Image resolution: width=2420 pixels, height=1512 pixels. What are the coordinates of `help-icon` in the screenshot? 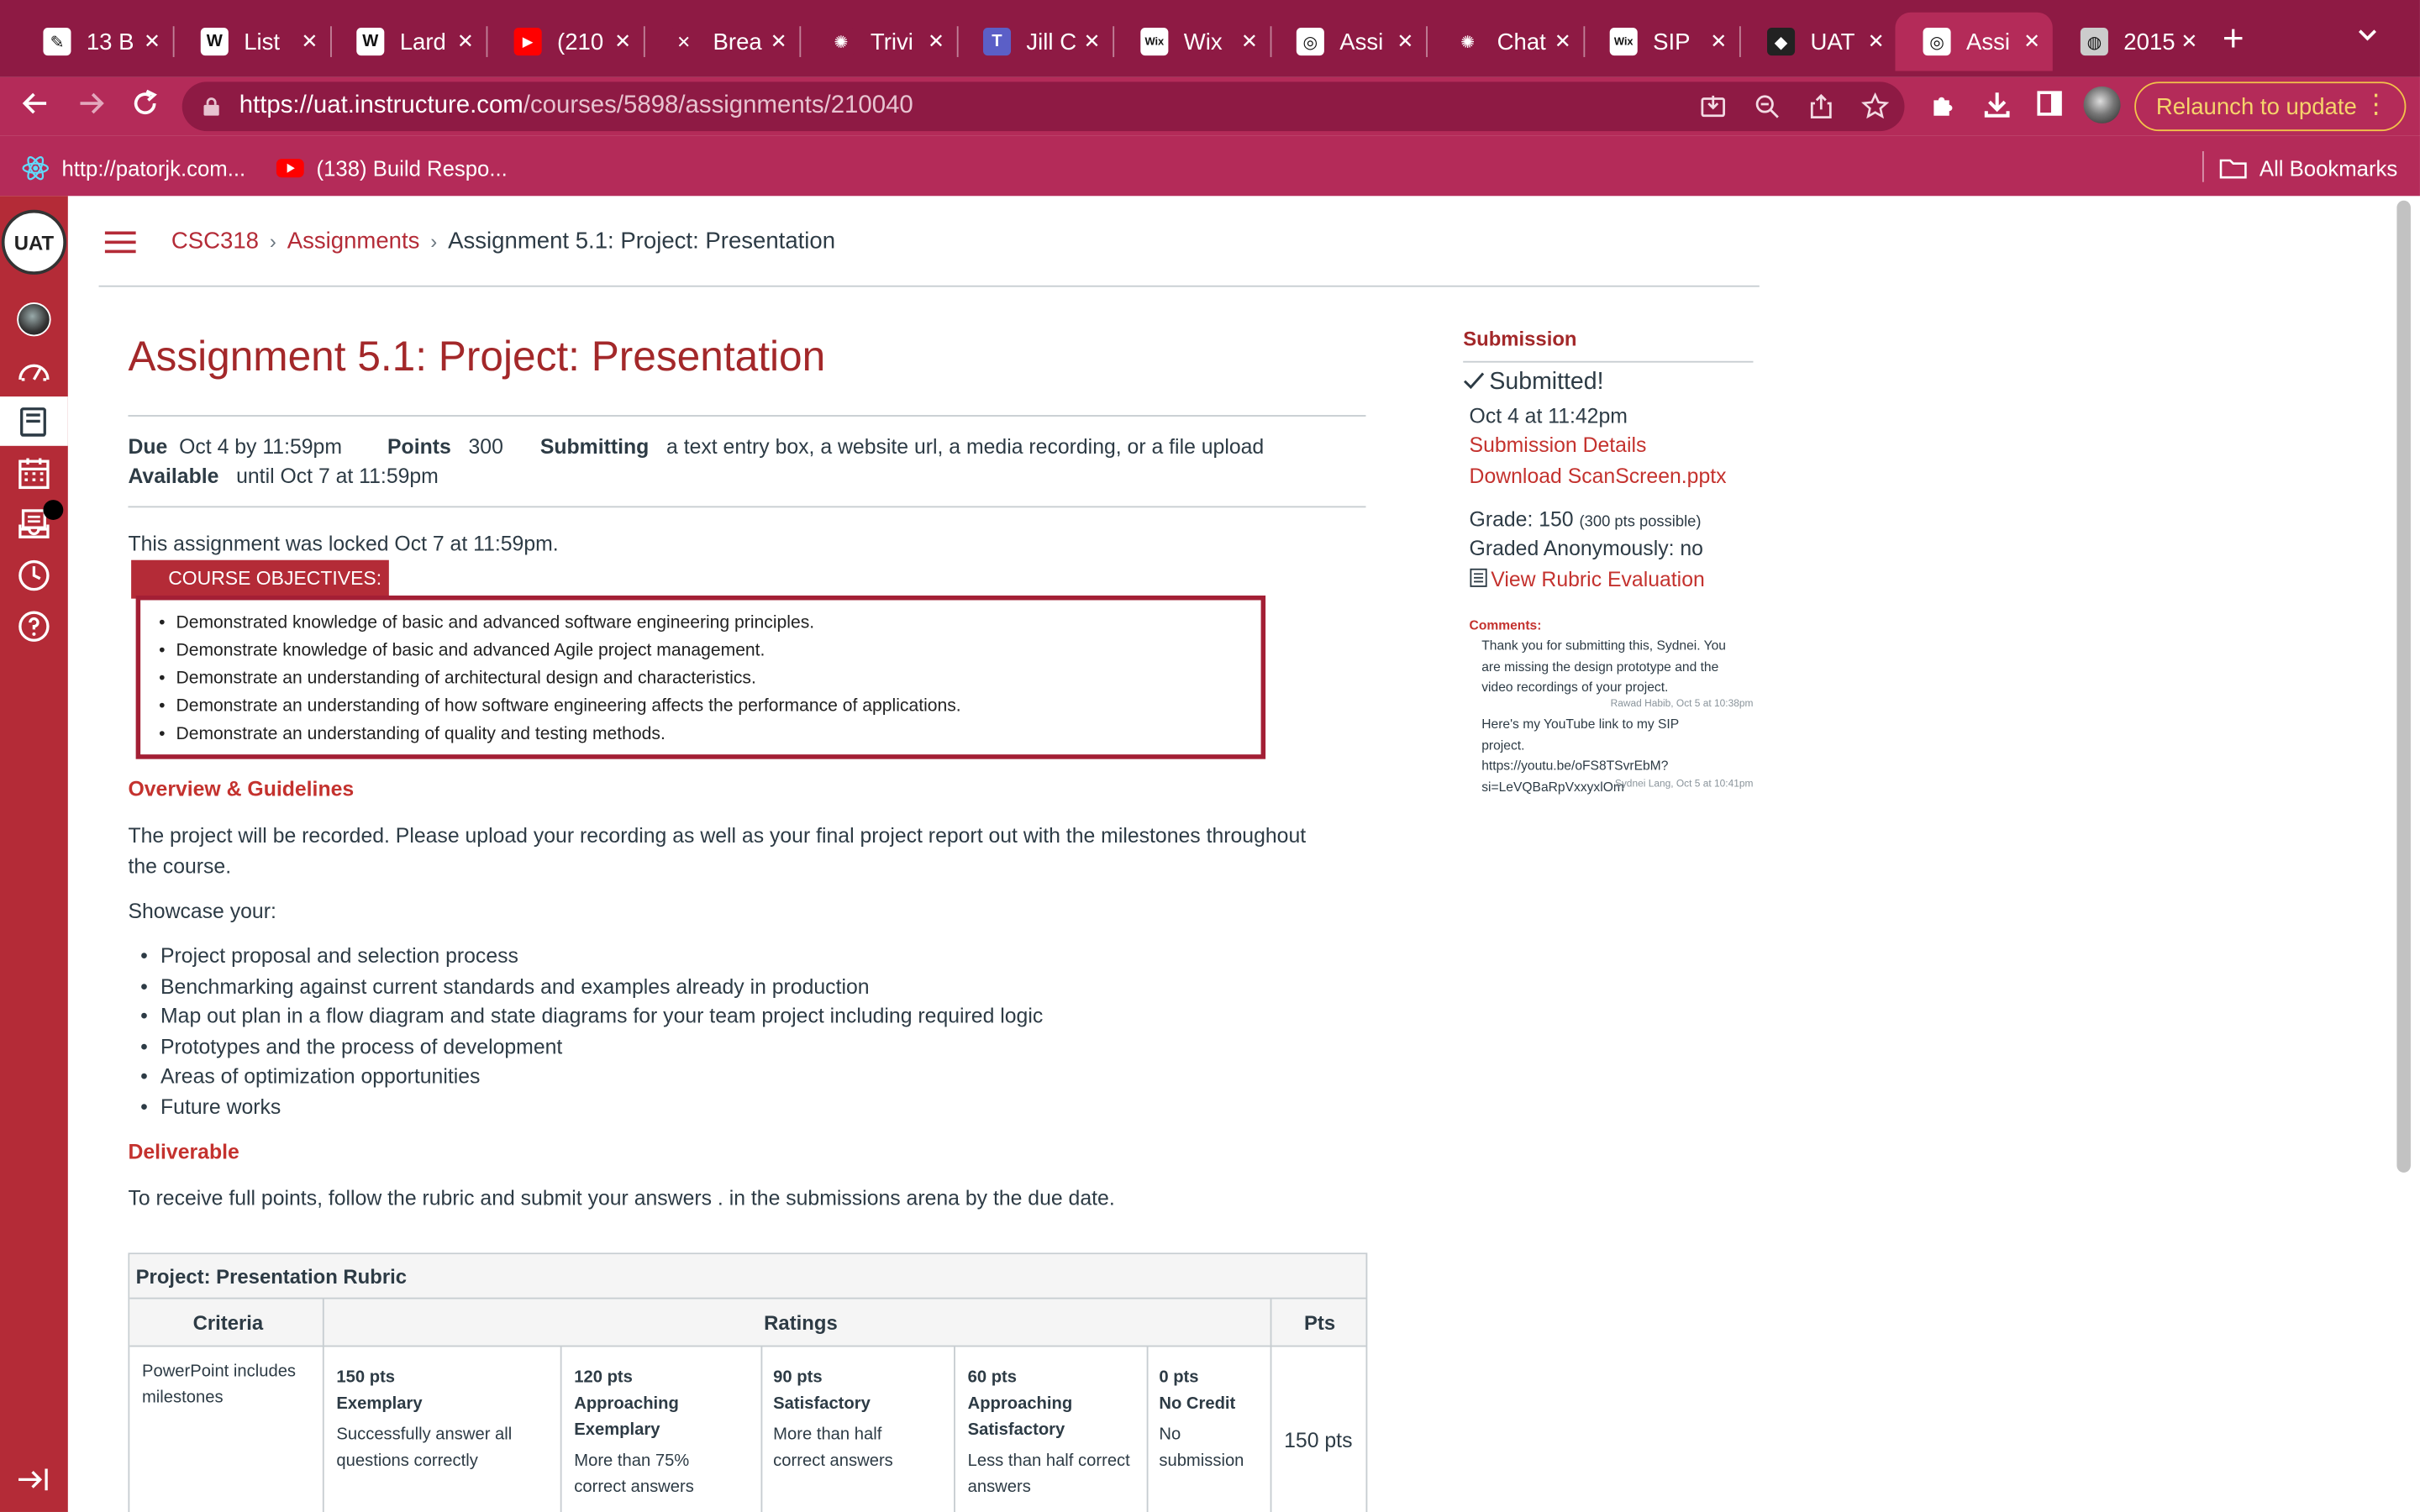 It's located at (34, 626).